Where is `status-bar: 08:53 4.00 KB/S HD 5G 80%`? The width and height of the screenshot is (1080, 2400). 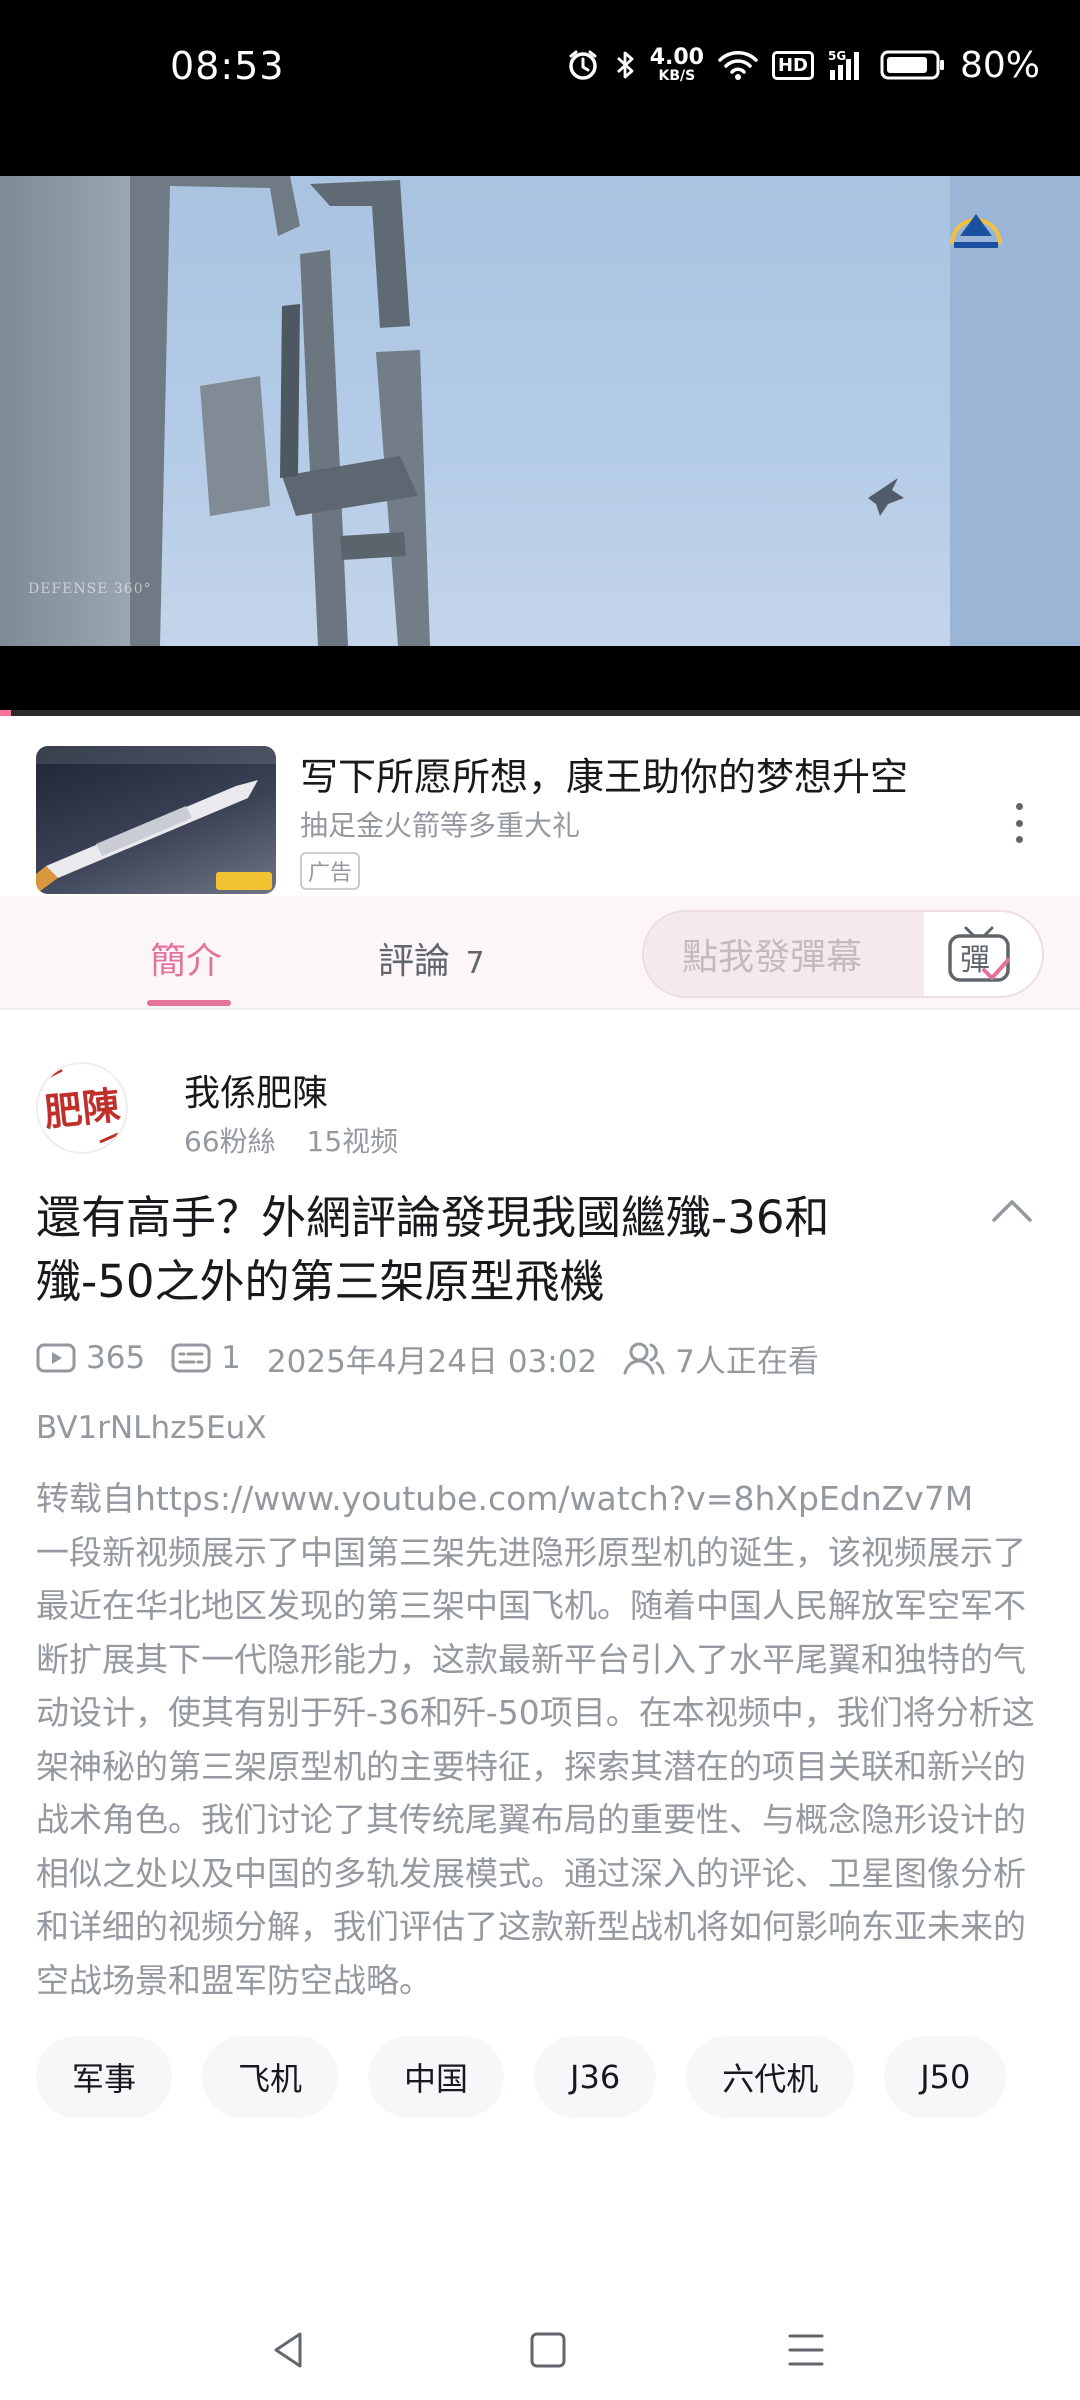 status-bar: 08:53 4.00 KB/S HD 5G 80% is located at coordinates (540, 70).